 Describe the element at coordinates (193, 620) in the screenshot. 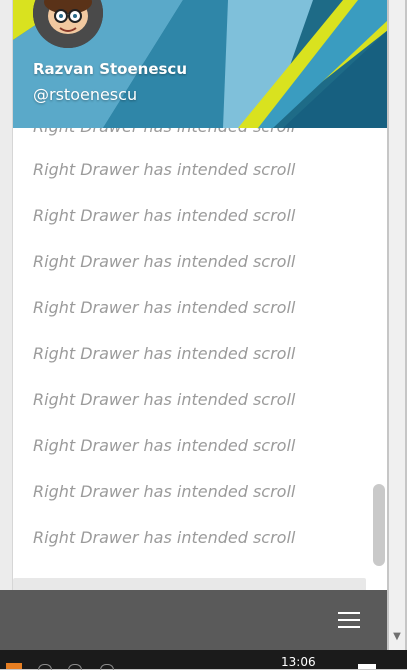

I see `layout-footer` at that location.